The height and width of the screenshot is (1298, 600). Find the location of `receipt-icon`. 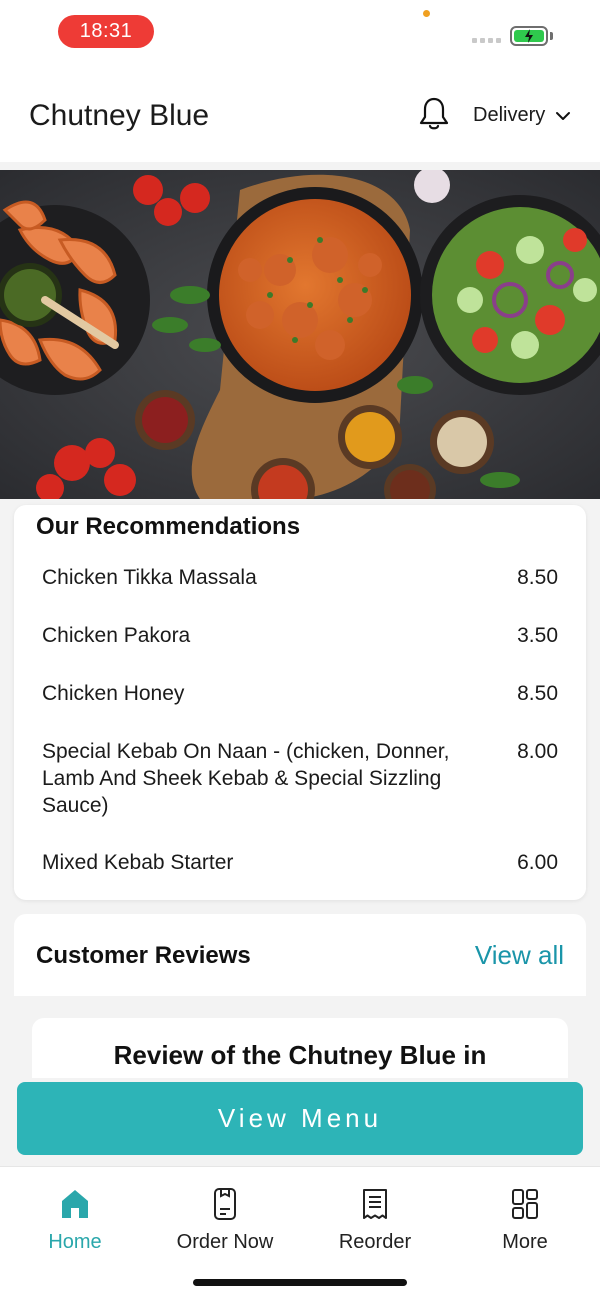

receipt-icon is located at coordinates (375, 1204).